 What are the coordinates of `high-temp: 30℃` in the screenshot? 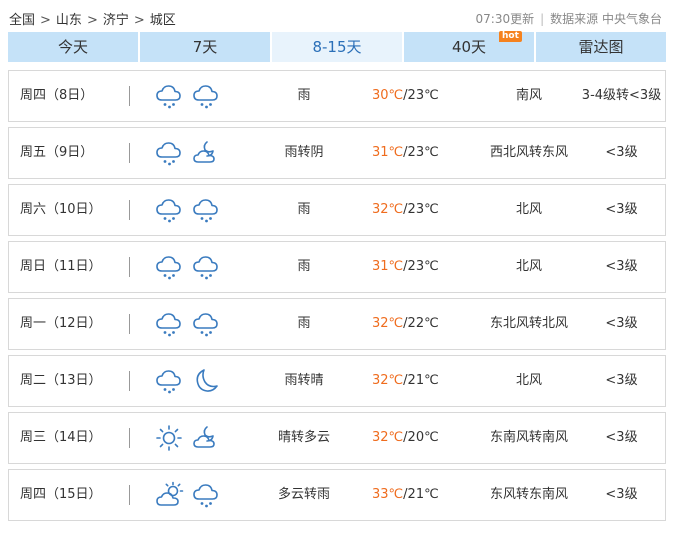 It's located at (388, 95).